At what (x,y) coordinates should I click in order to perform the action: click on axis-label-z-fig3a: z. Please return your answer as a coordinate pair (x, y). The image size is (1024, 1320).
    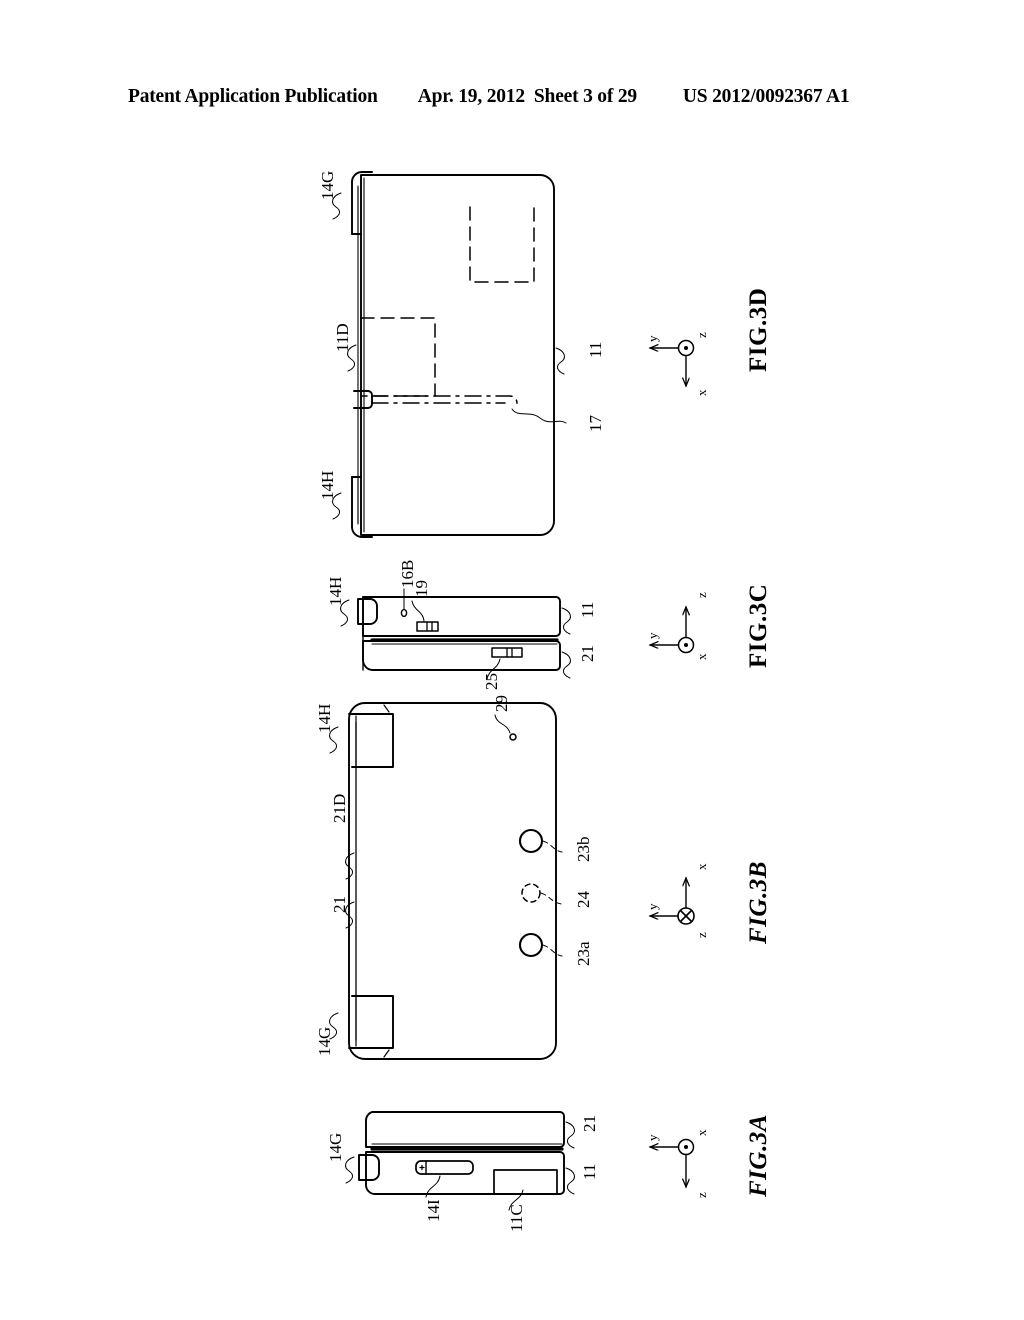
    Looking at the image, I should click on (701, 1195).